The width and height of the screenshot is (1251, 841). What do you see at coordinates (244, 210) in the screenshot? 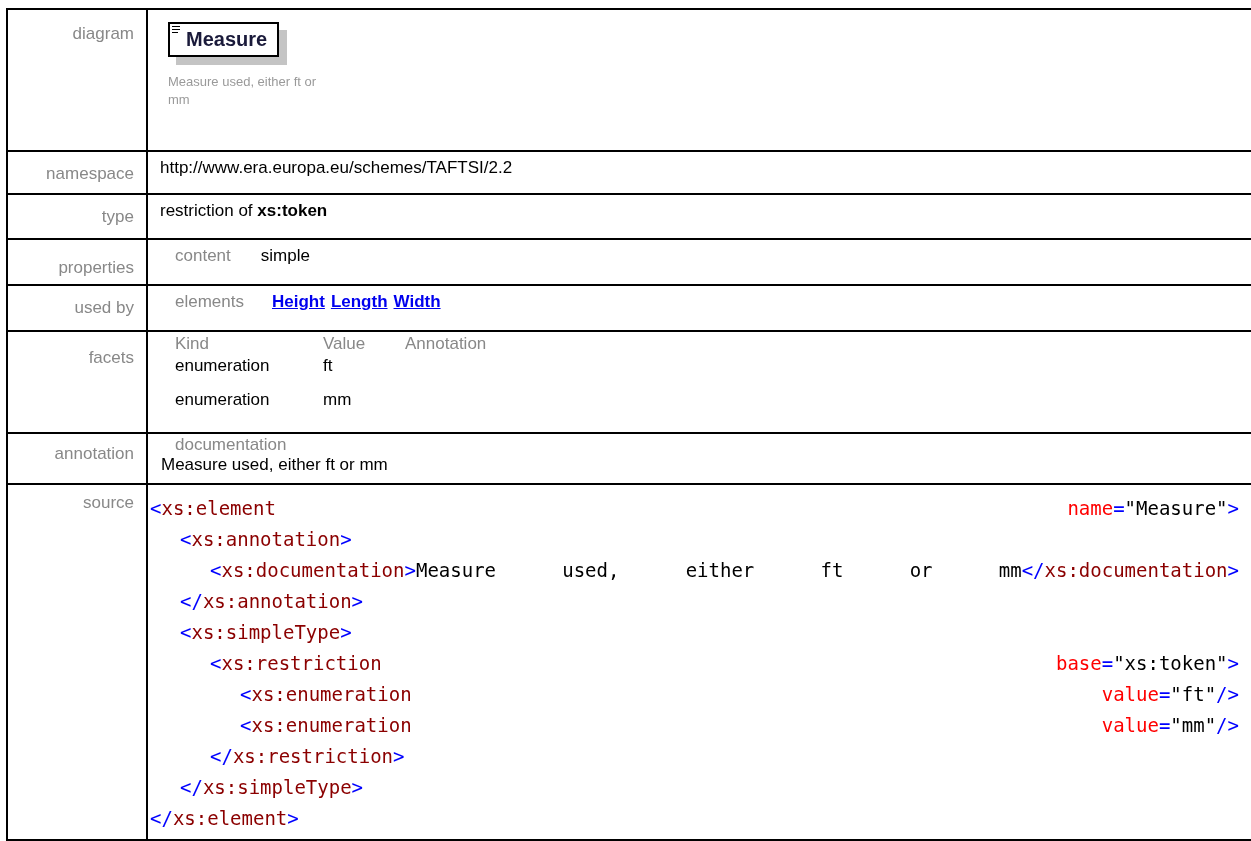
I see `type-text: restriction of xs:token` at bounding box center [244, 210].